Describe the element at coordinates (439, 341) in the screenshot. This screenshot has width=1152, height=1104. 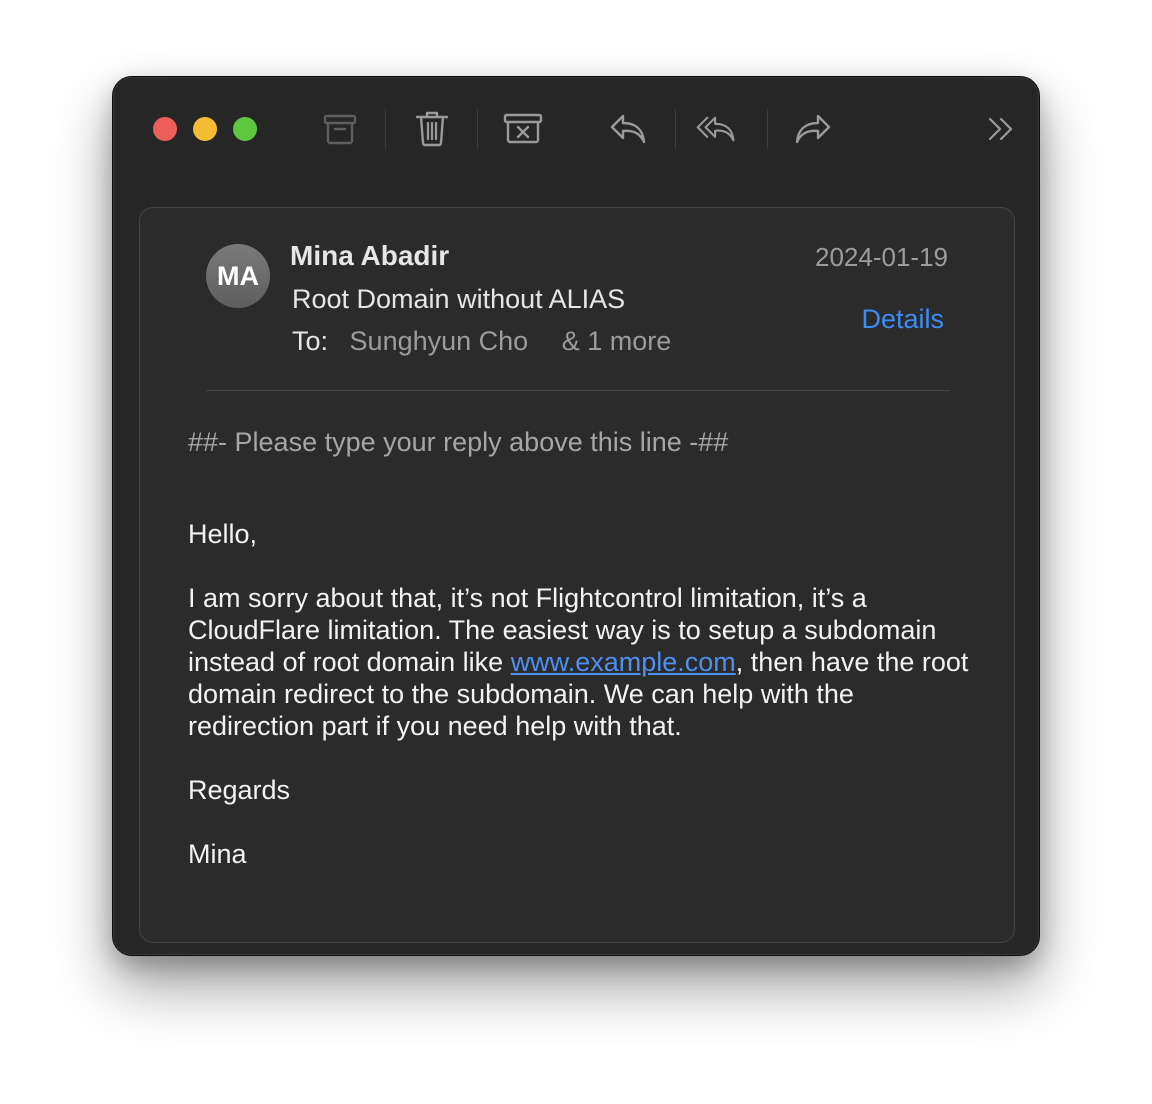
I see `recipient-name: Sunghyun Cho` at that location.